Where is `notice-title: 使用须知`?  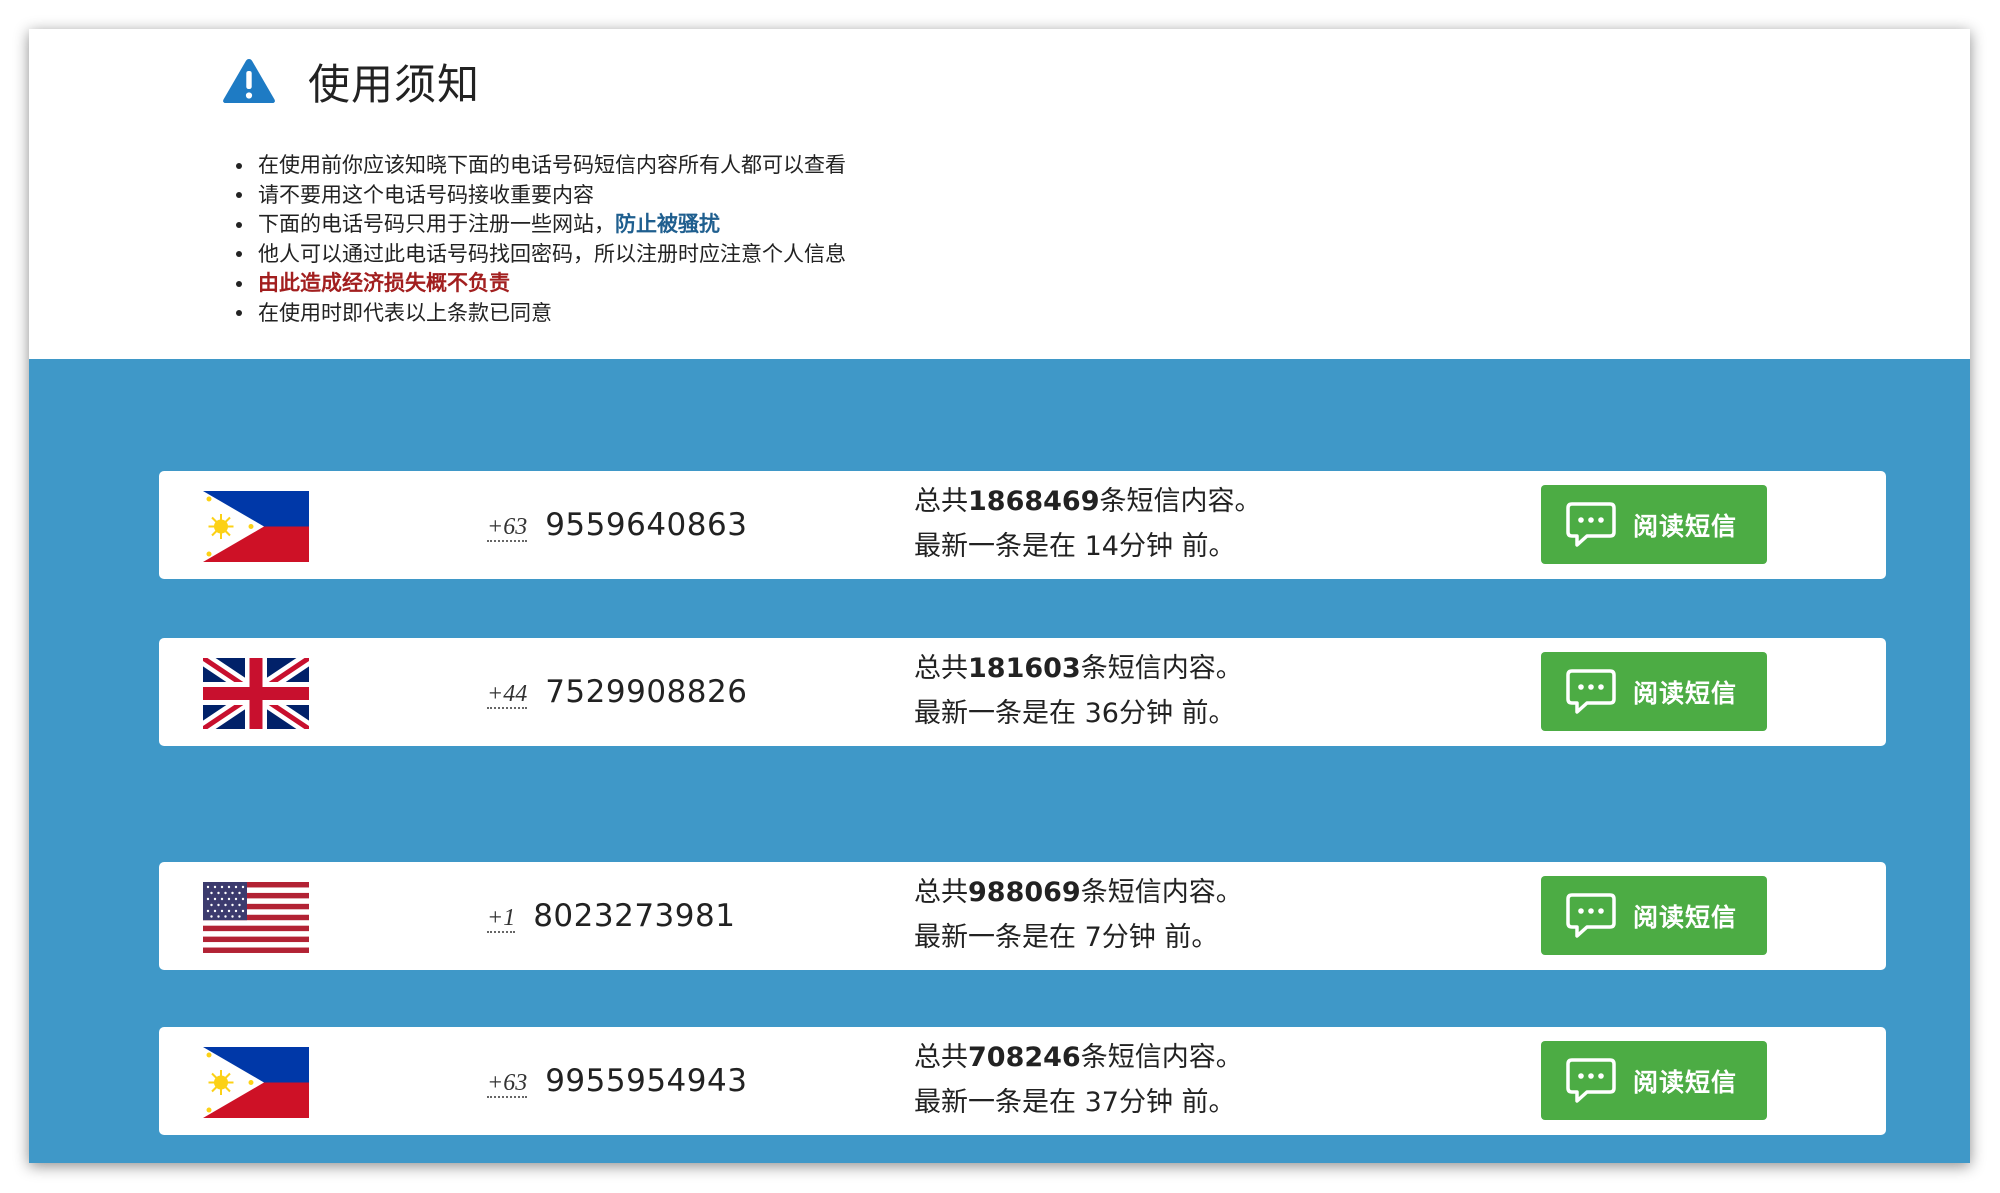 notice-title: 使用须知 is located at coordinates (394, 84).